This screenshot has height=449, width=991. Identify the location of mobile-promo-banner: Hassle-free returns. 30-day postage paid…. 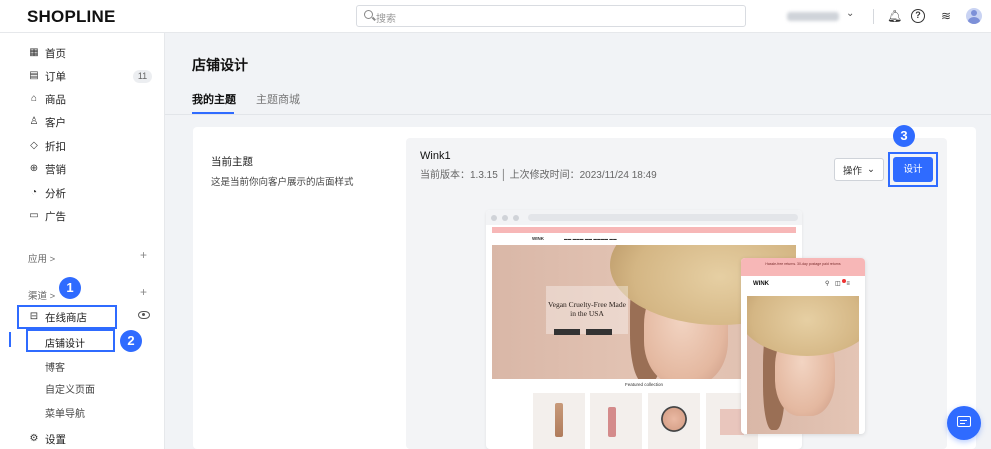
(803, 267).